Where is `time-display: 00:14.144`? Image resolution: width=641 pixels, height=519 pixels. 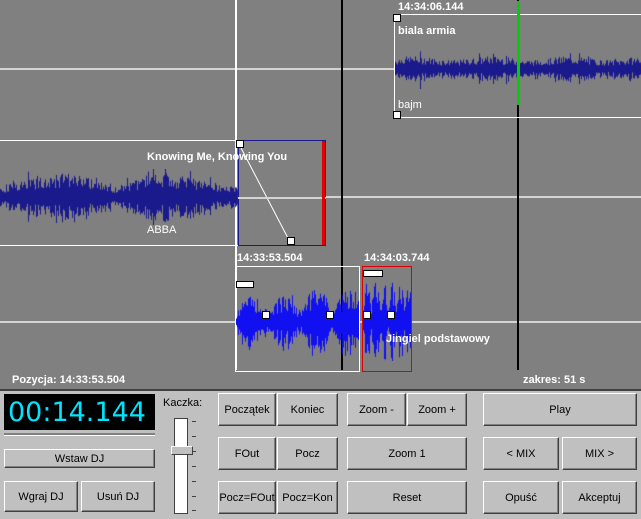 time-display: 00:14.144 is located at coordinates (79, 412).